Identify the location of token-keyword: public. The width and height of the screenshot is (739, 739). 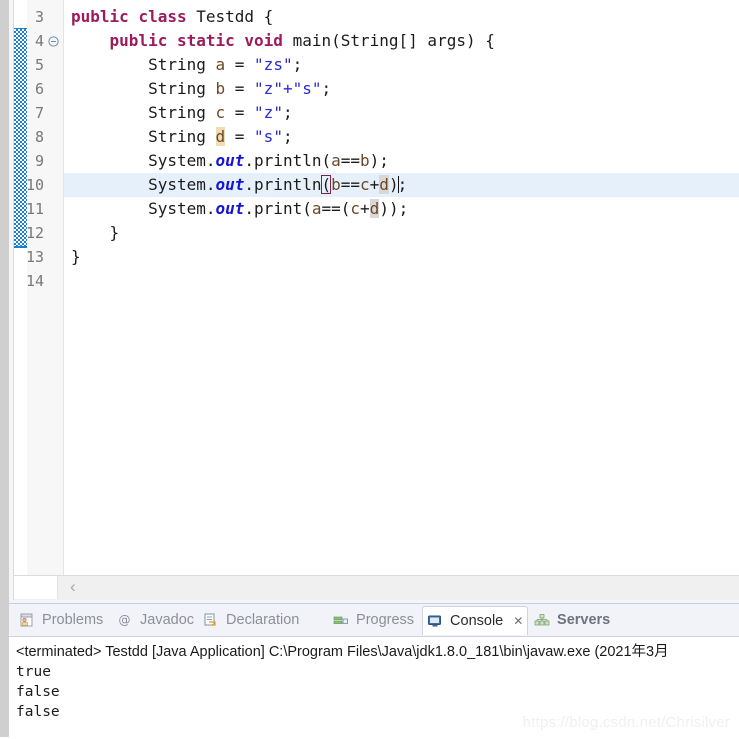
(138, 40).